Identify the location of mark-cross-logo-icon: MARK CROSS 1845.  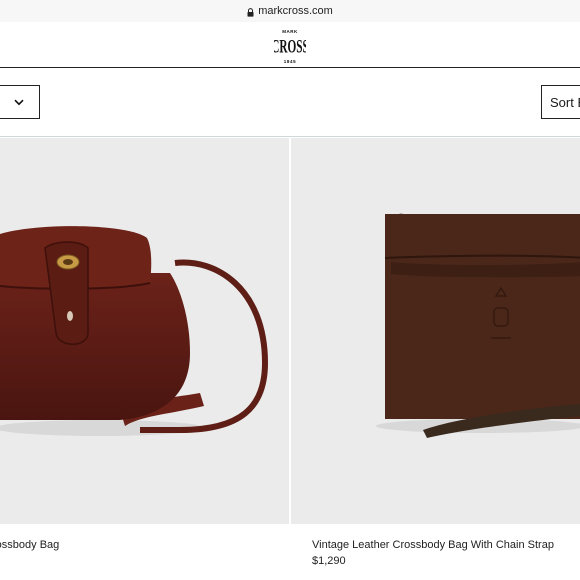
(289, 46).